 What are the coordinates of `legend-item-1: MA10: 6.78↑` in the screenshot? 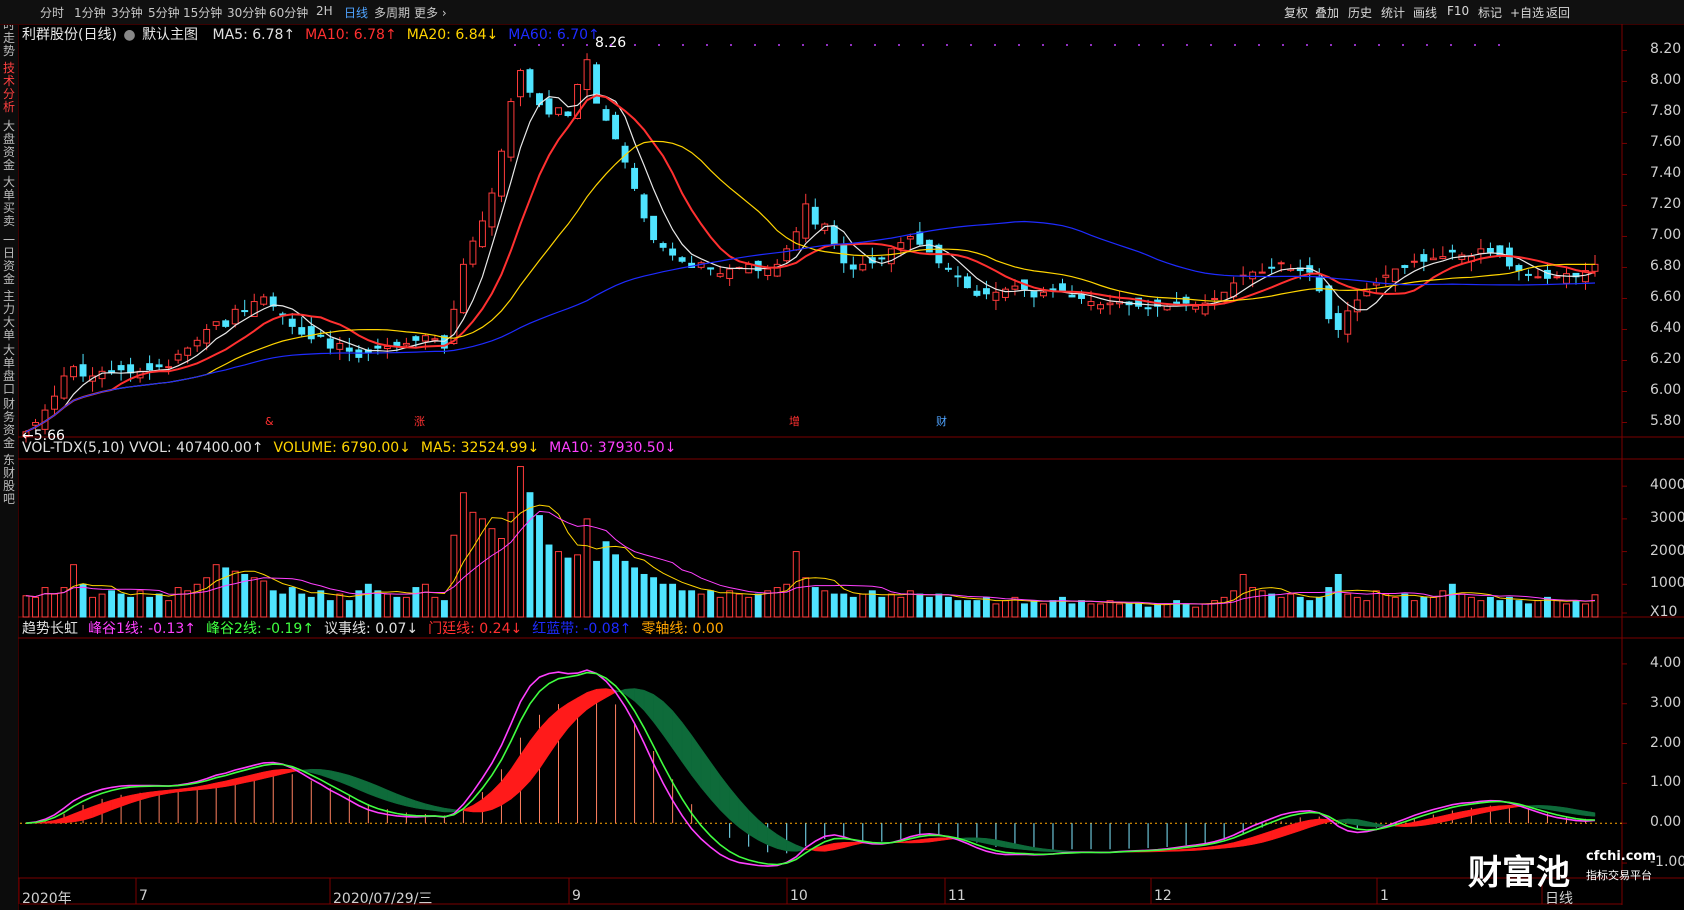 It's located at (351, 35).